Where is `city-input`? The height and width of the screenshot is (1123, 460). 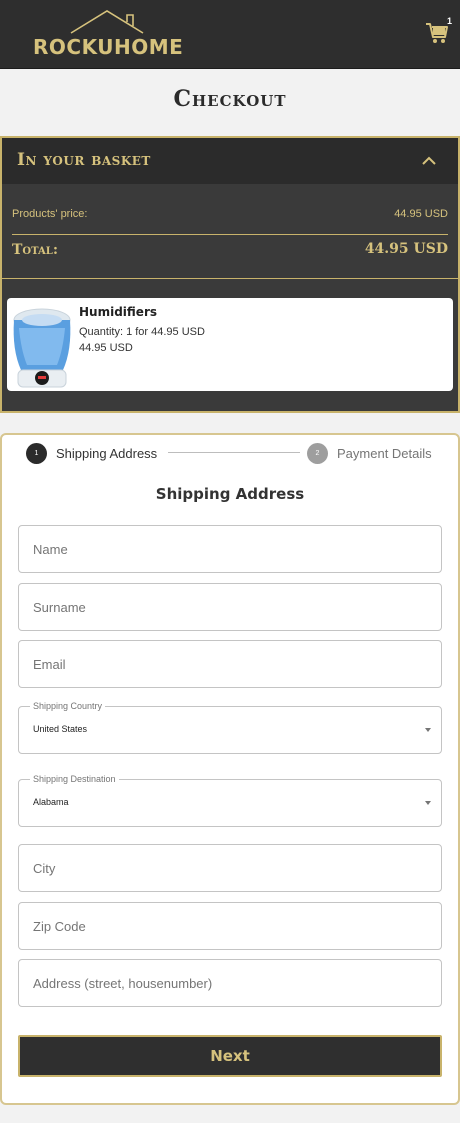
city-input is located at coordinates (230, 868).